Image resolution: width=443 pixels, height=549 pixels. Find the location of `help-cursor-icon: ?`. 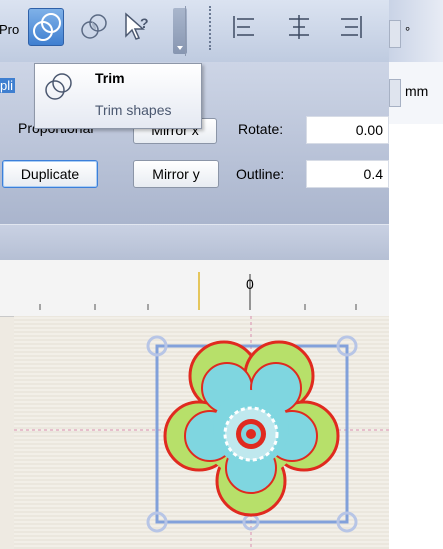

help-cursor-icon: ? is located at coordinates (137, 26).